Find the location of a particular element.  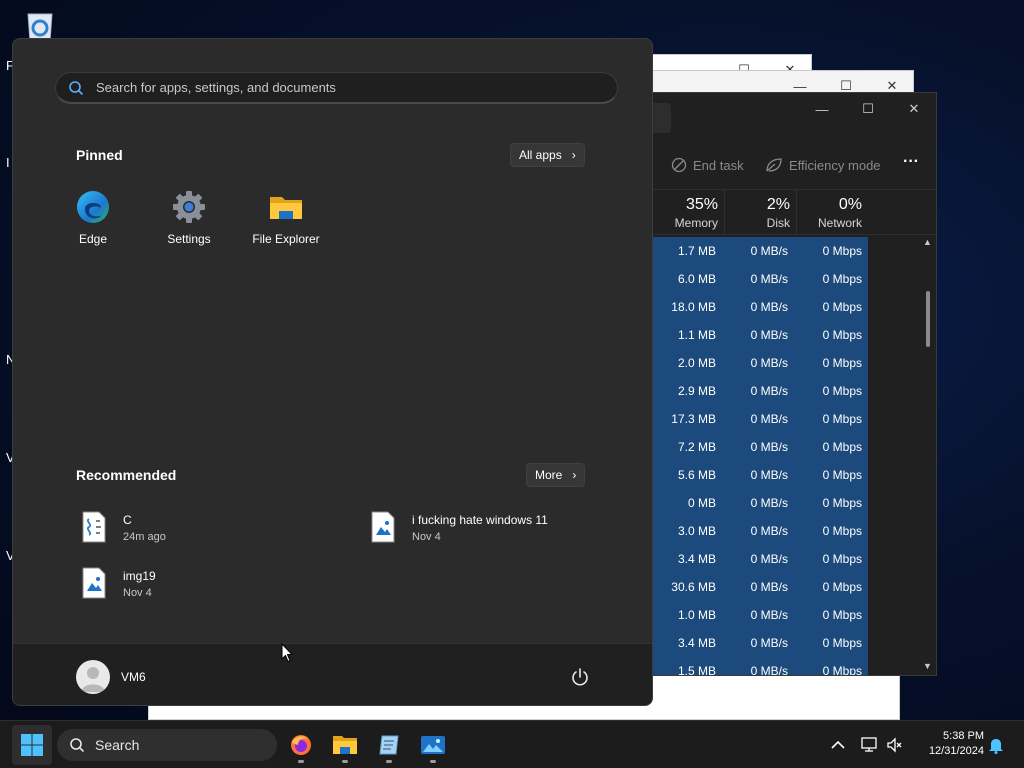

recommended-item-name: img19 is located at coordinates (139, 576).